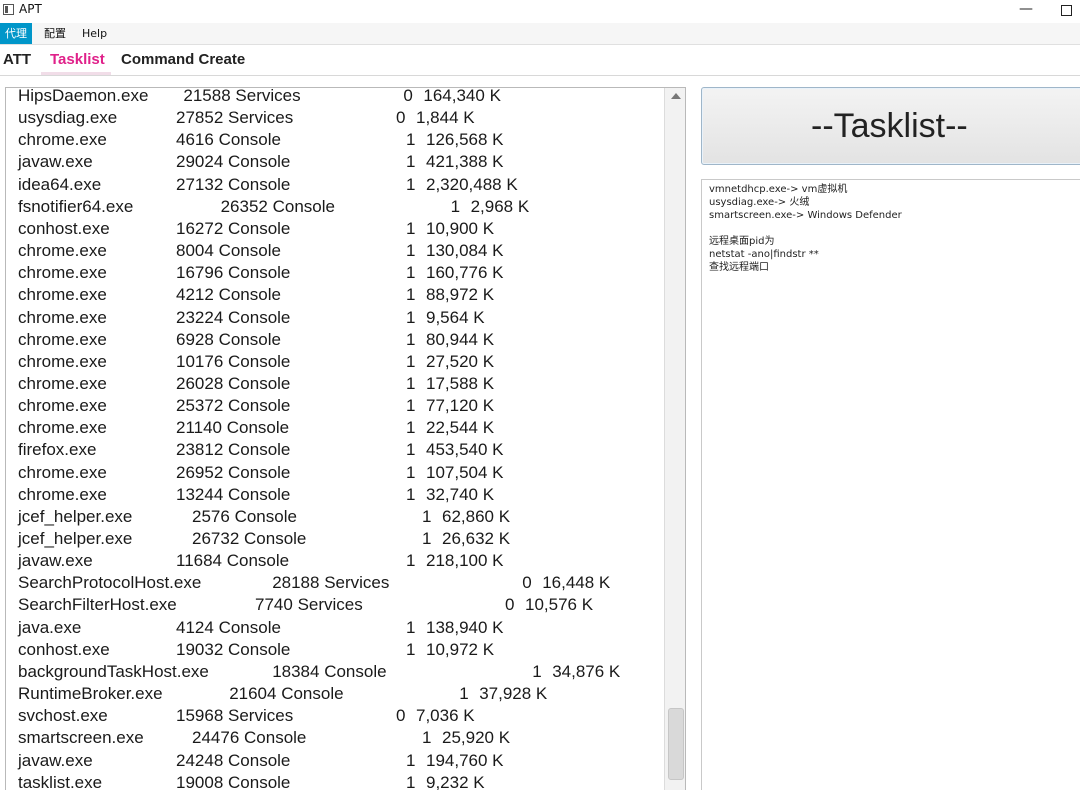  What do you see at coordinates (233, 362) in the screenshot?
I see `task-pid-session: 10176 Console` at bounding box center [233, 362].